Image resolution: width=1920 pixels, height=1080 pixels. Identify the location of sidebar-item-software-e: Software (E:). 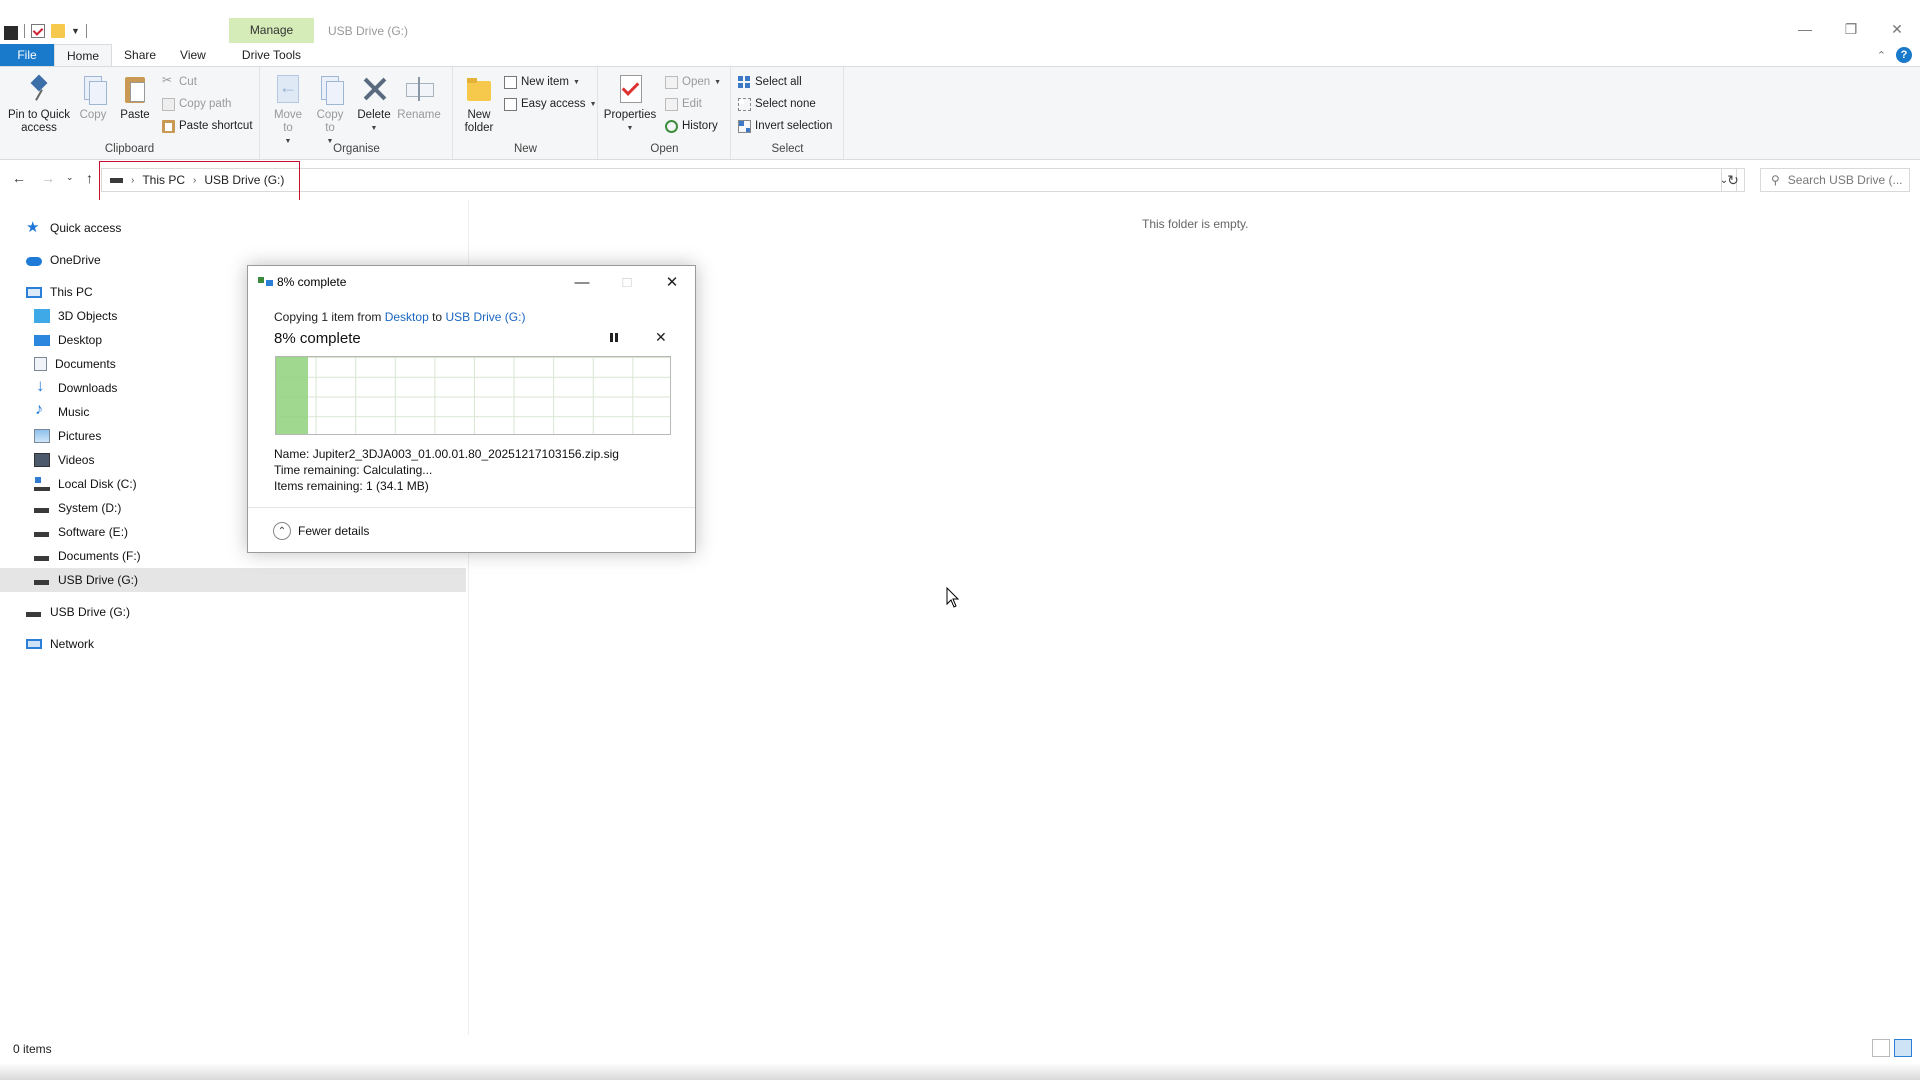
(81, 532).